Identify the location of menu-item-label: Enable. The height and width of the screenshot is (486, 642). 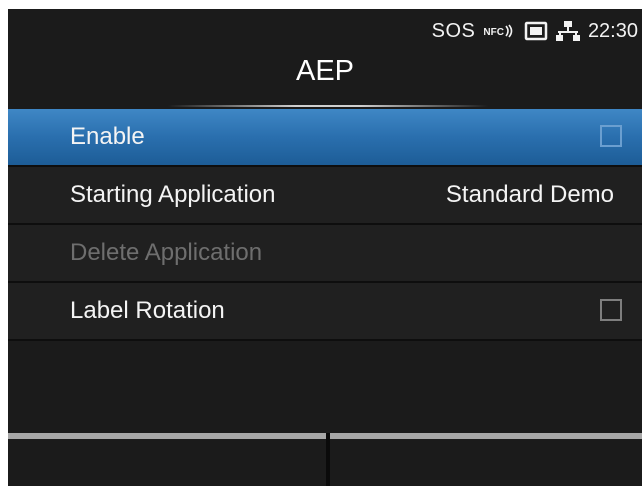
(107, 136).